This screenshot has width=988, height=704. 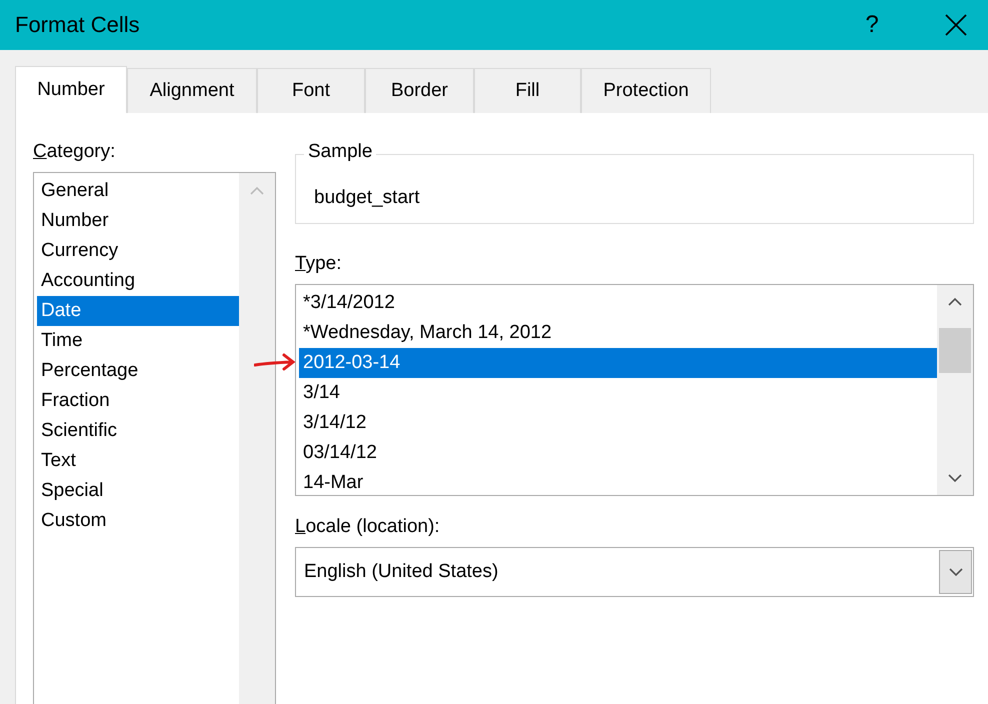 I want to click on locale-dropdown: English (United States), so click(x=634, y=572).